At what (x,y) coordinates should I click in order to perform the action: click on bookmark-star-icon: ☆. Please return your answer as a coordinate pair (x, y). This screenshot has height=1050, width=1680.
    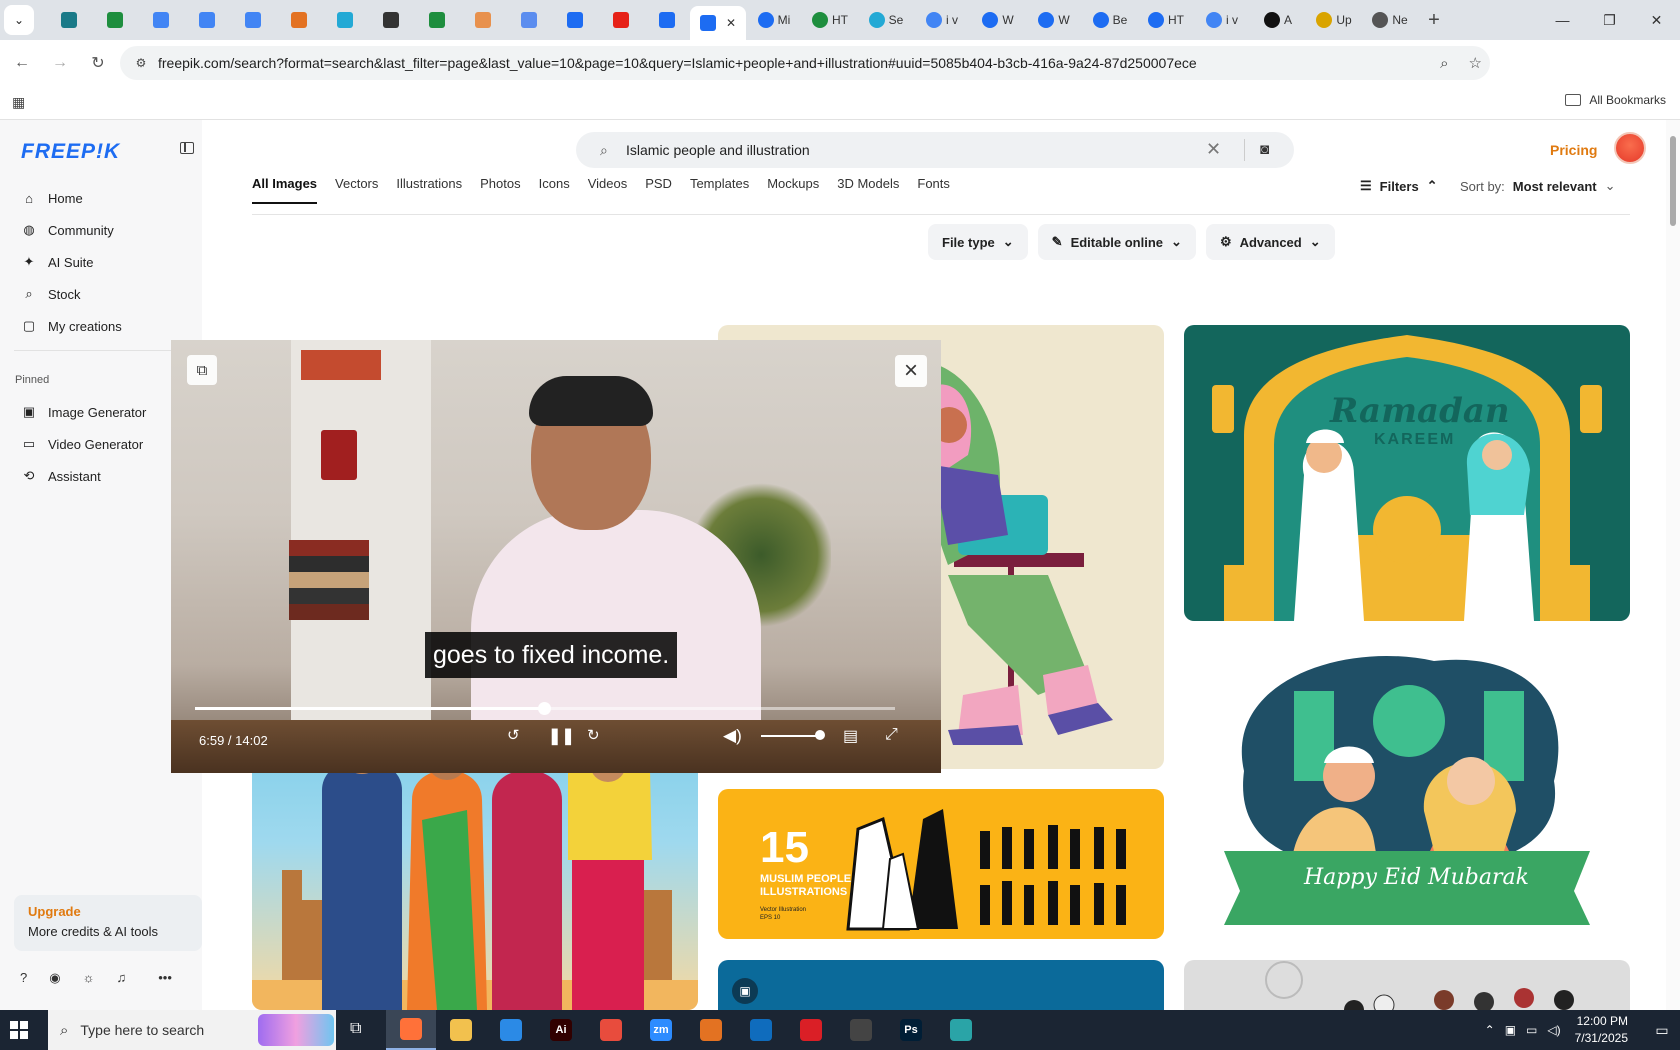
    Looking at the image, I should click on (1475, 63).